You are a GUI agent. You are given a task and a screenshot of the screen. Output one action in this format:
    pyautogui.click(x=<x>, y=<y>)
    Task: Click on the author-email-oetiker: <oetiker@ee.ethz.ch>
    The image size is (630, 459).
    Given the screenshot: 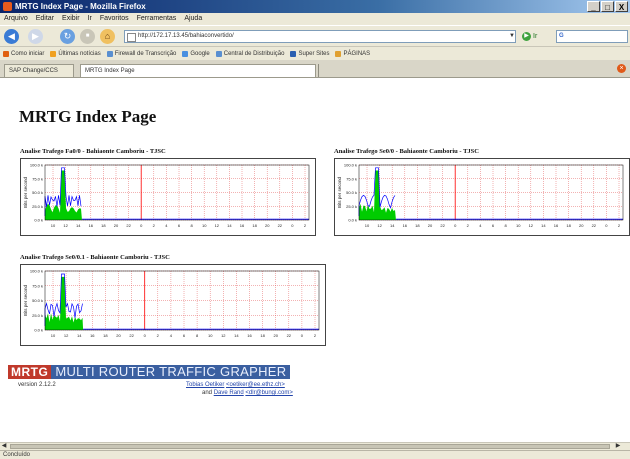 What is the action you would take?
    pyautogui.click(x=255, y=385)
    